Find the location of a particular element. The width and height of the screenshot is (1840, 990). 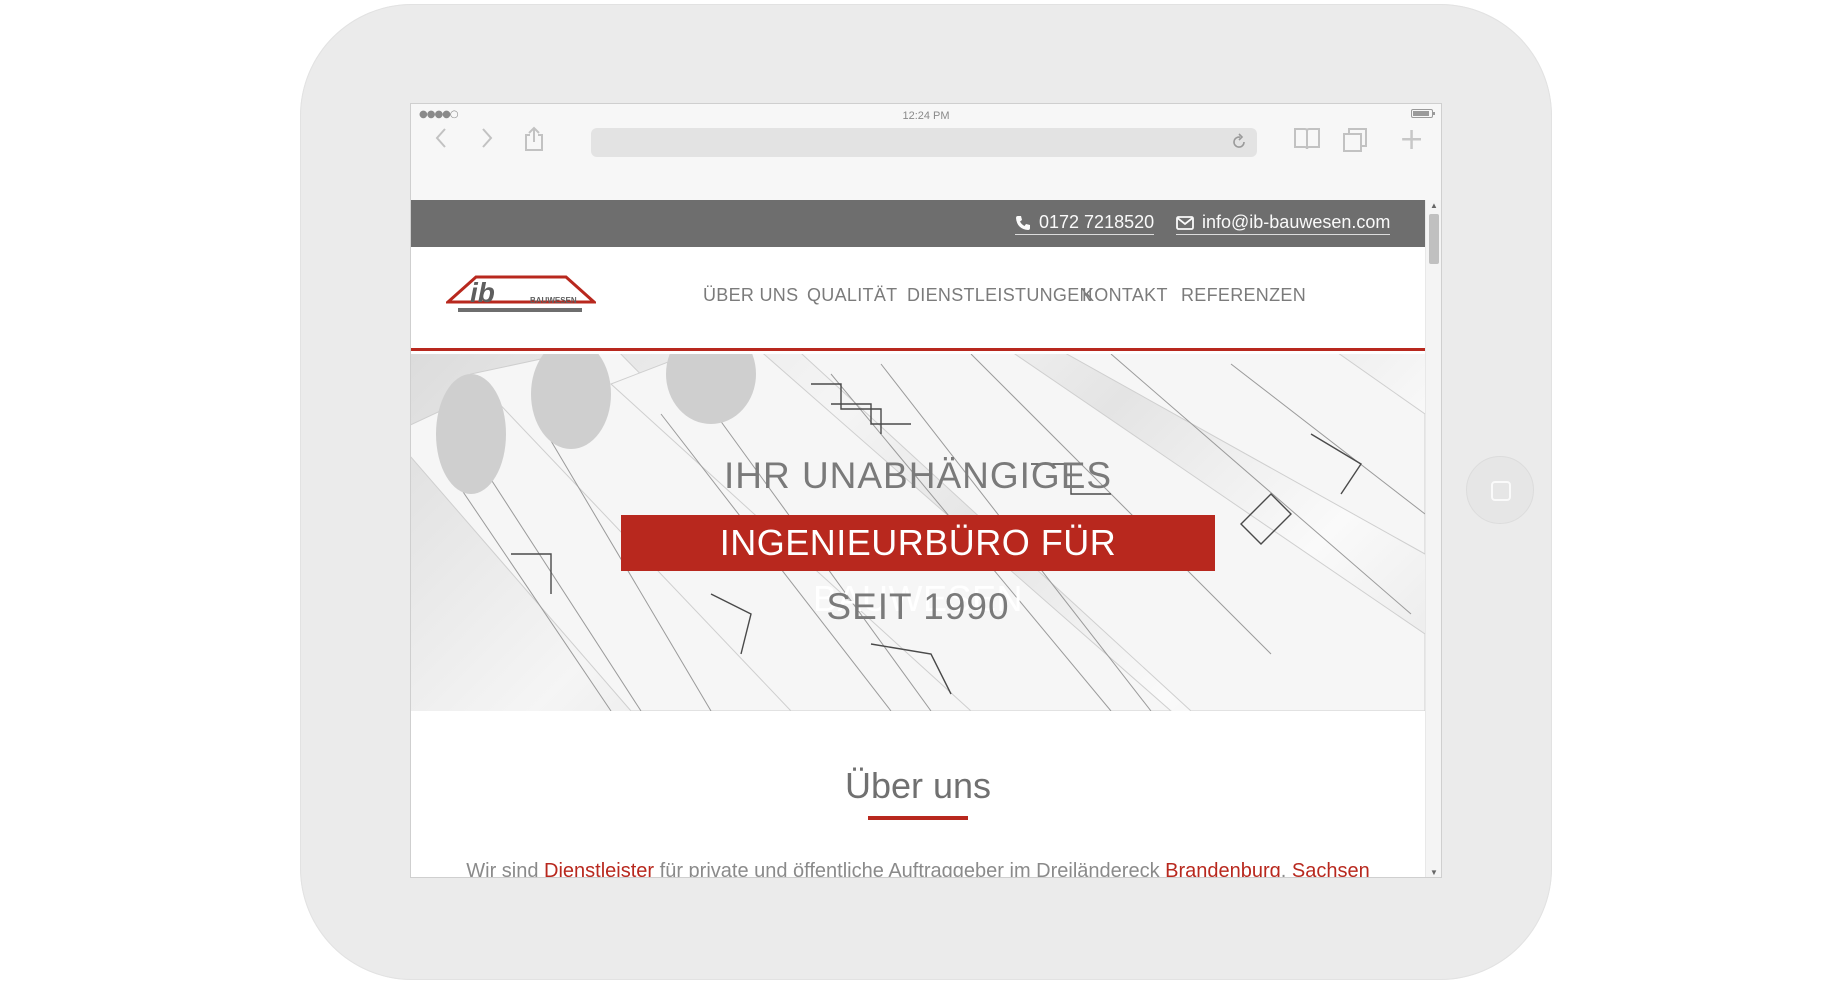

nav-referenzen: REFERENZEN is located at coordinates (1243, 295).